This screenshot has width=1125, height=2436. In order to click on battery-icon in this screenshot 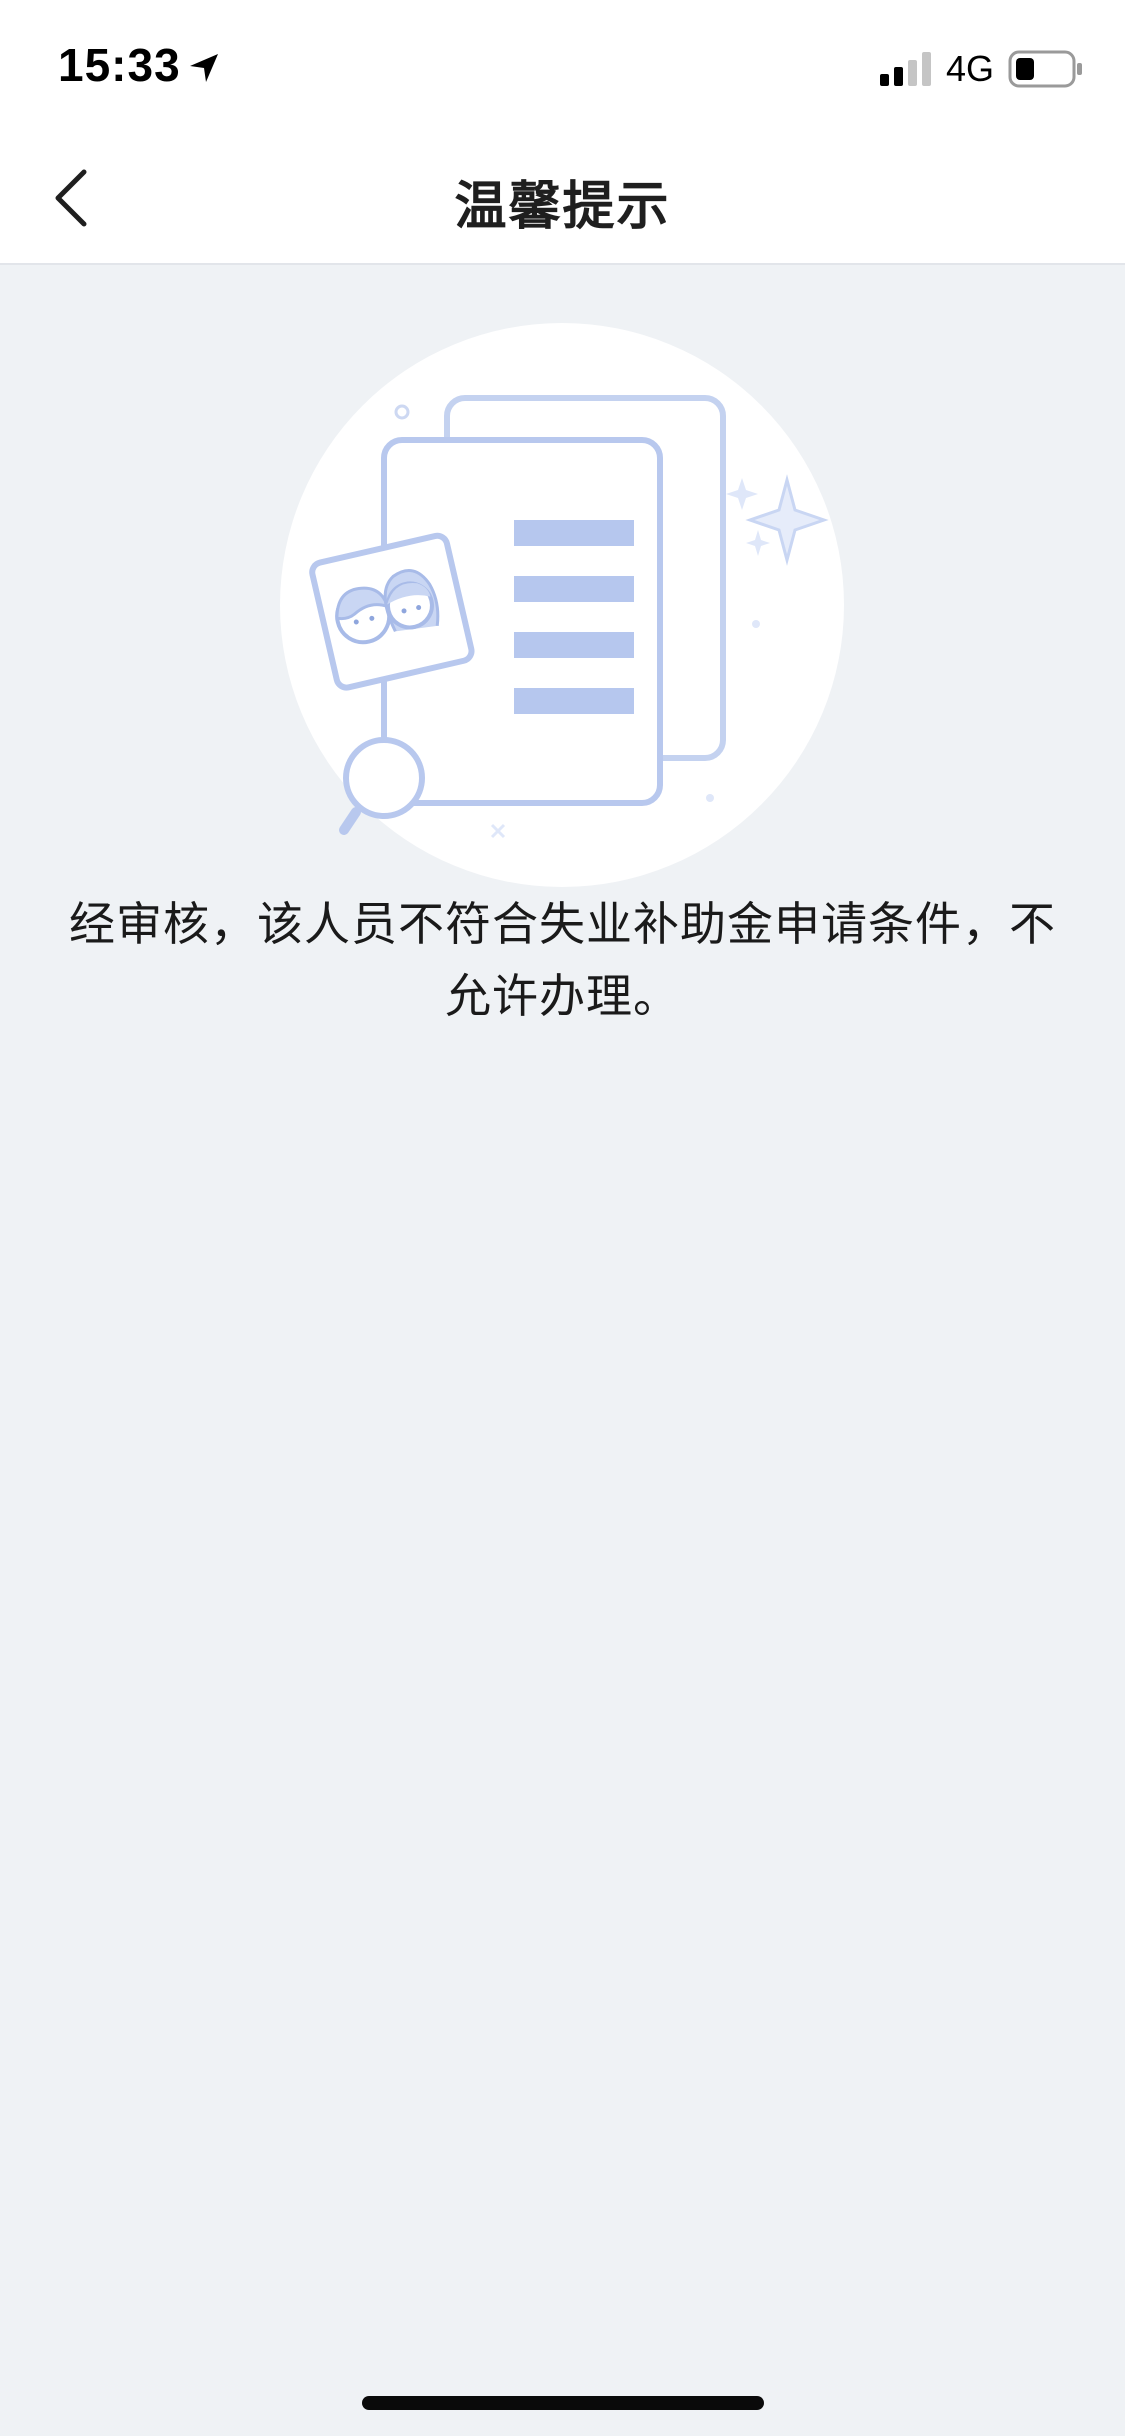, I will do `click(1045, 69)`.